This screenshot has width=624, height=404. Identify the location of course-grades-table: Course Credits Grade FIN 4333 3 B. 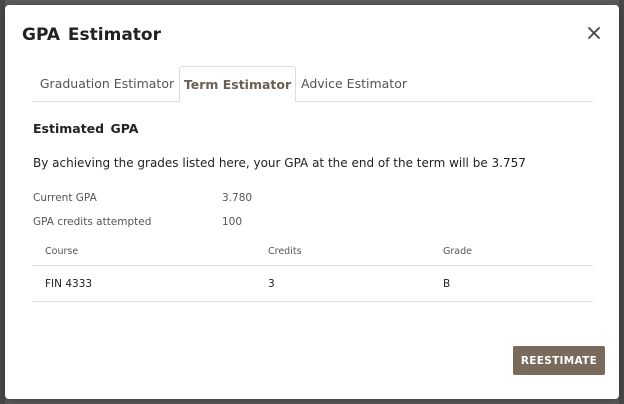
(313, 269).